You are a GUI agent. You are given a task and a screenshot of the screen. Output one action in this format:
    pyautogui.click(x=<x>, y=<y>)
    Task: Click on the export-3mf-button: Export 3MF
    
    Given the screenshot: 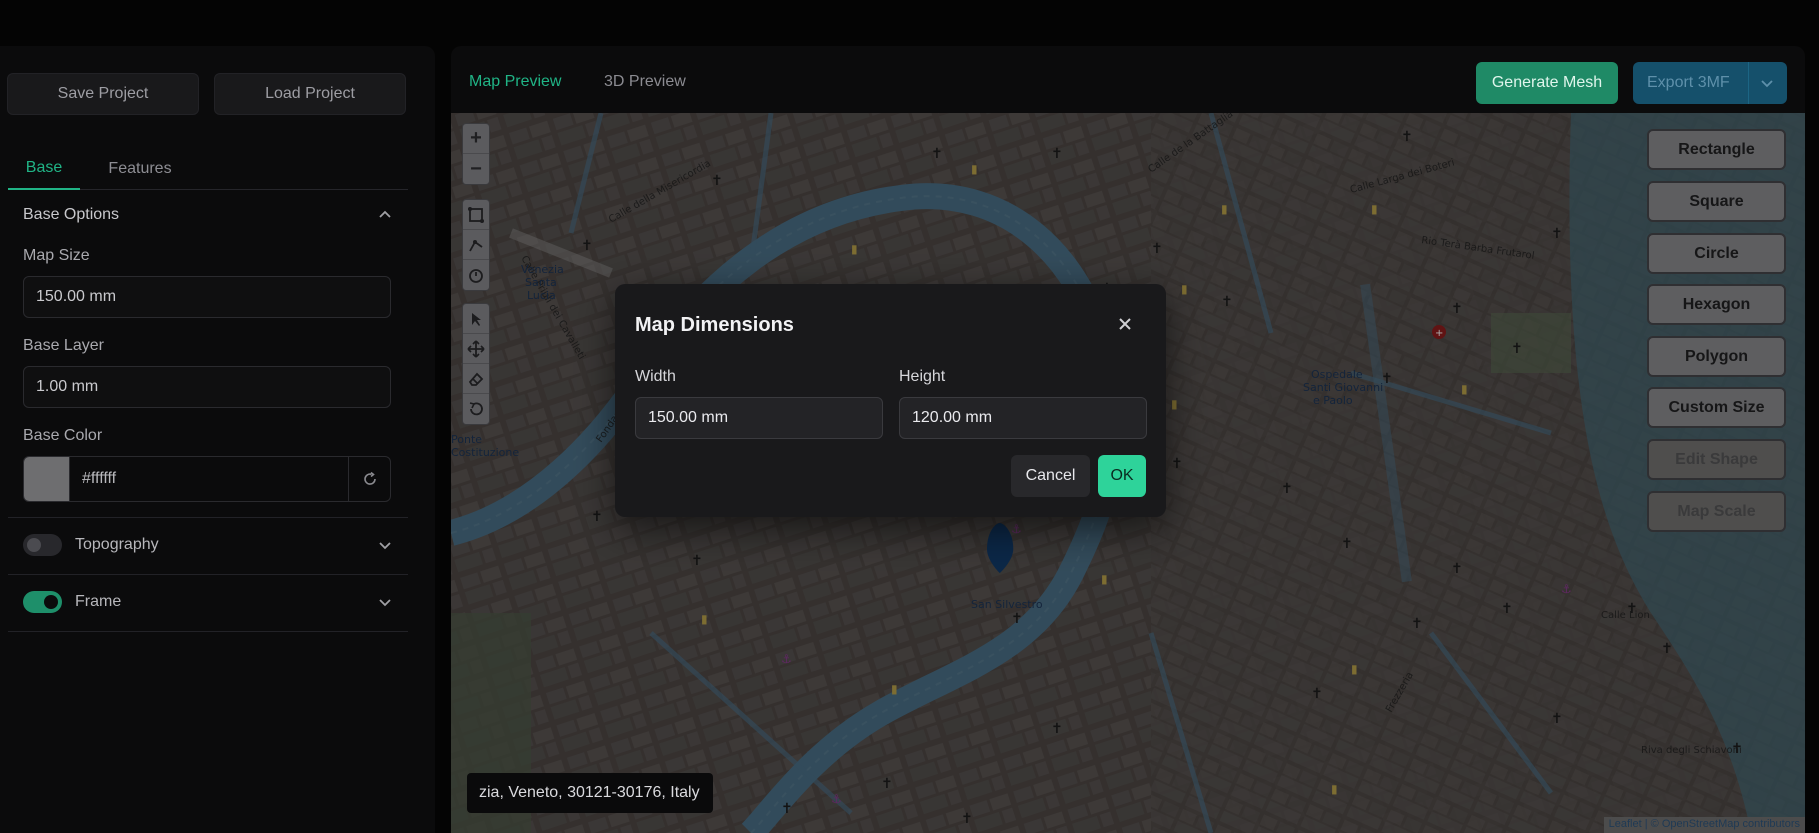 What is the action you would take?
    pyautogui.click(x=1710, y=83)
    